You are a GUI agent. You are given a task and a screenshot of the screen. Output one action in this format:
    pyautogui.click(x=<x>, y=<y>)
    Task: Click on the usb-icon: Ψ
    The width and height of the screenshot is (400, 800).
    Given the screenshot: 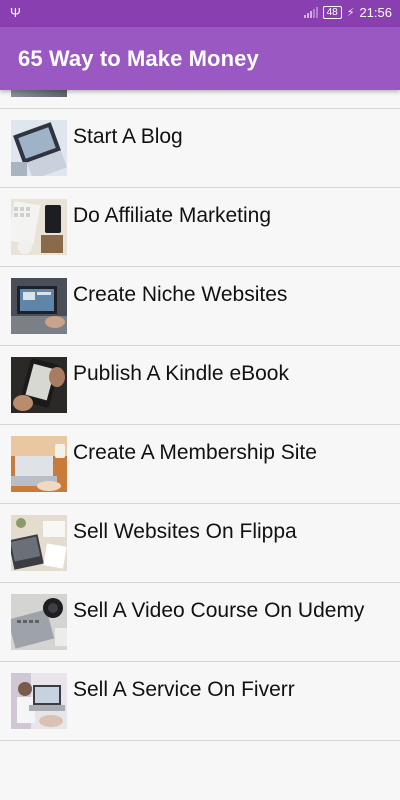 What is the action you would take?
    pyautogui.click(x=15, y=12)
    